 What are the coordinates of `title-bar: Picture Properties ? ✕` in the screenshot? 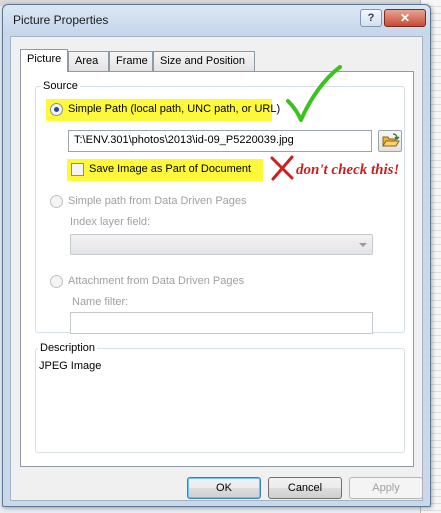 It's located at (216, 20).